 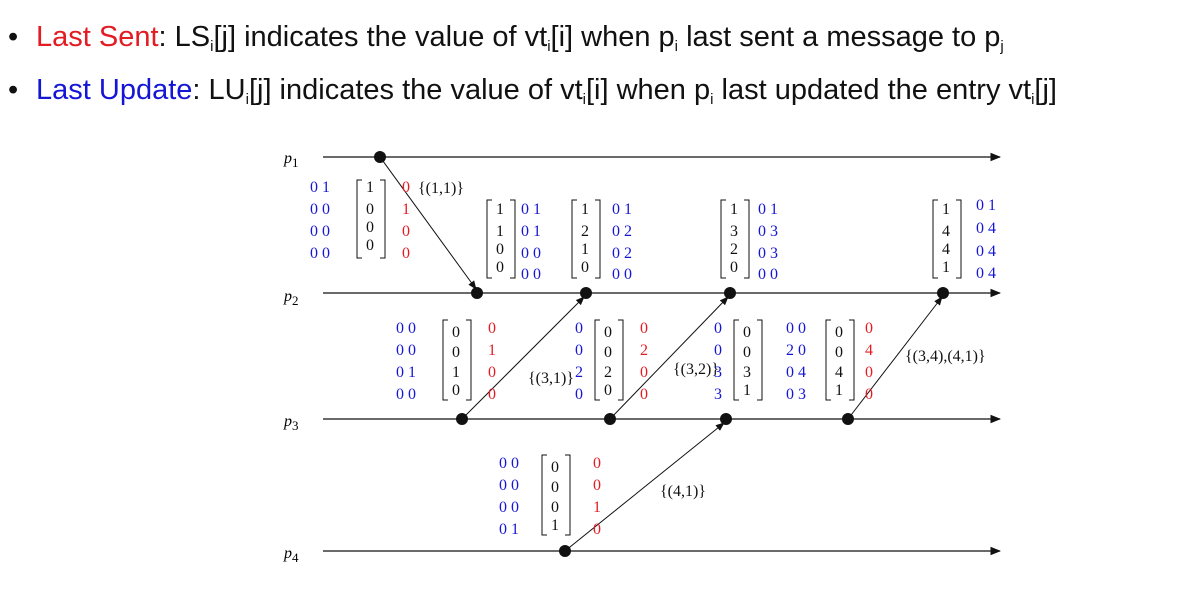 I want to click on message-label: {(1,1)}, so click(x=441, y=188).